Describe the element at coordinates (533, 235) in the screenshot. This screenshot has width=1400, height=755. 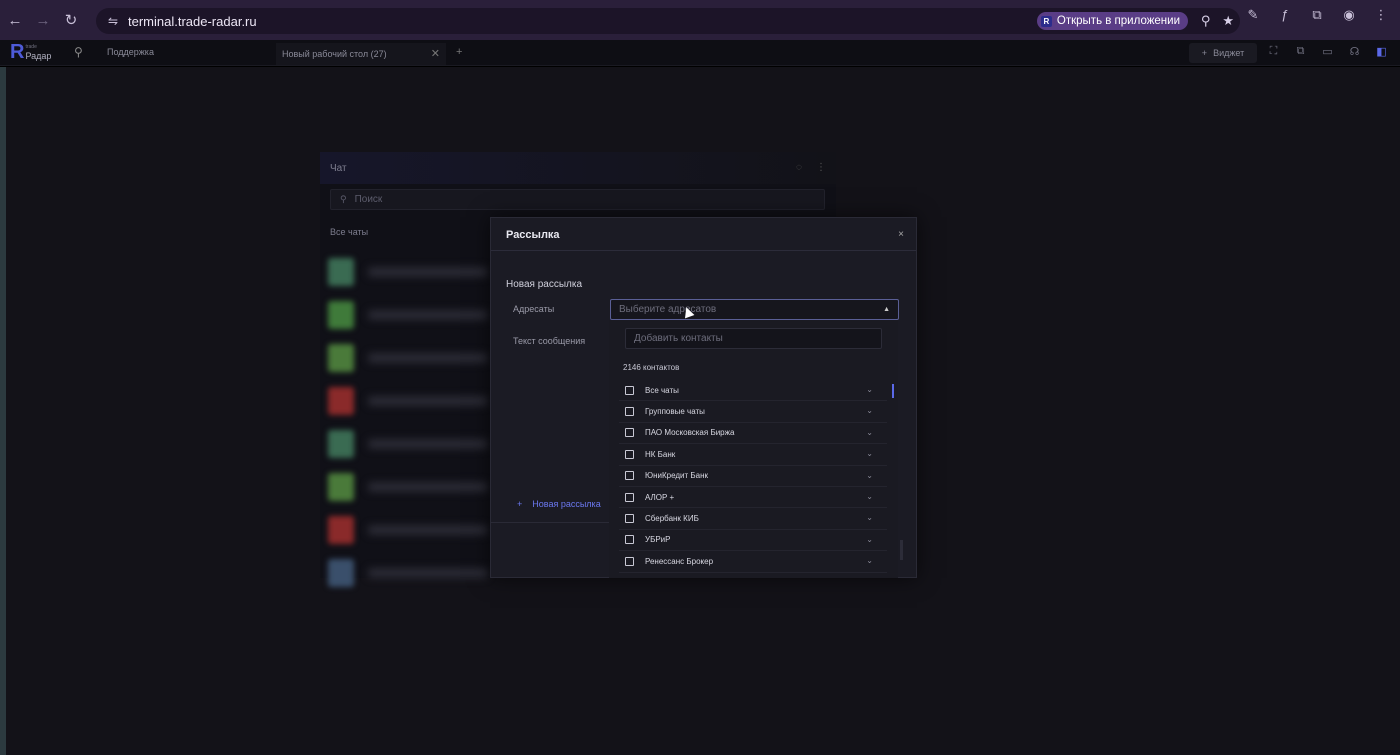
I see `modal-title: Рассылка` at that location.